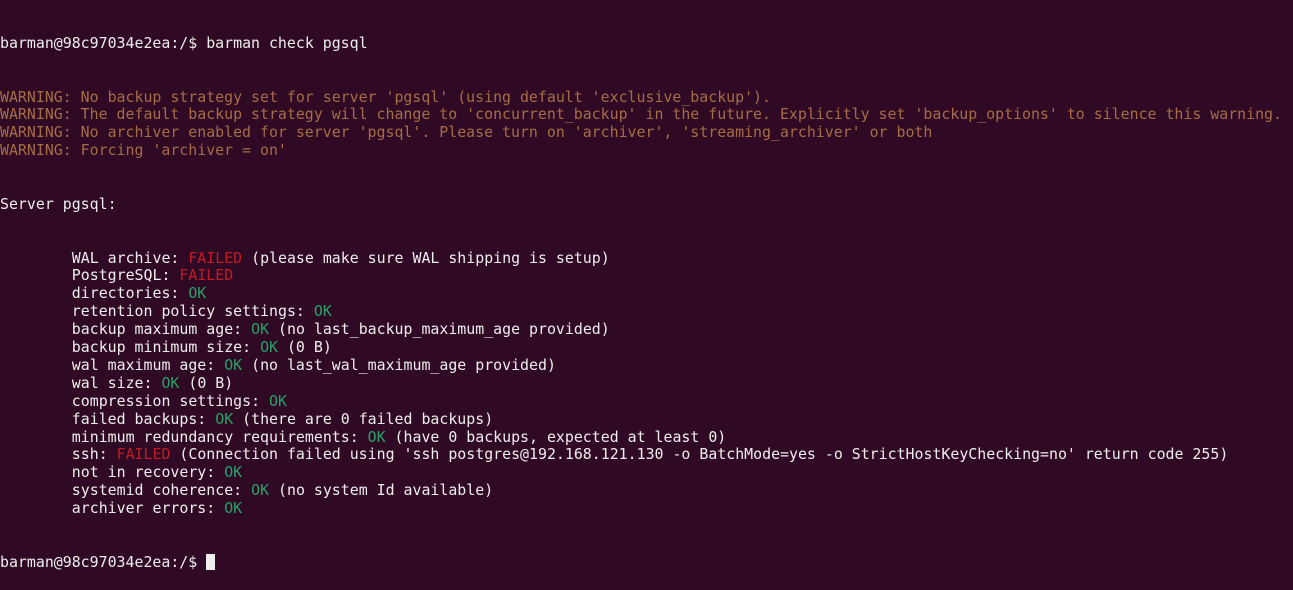 The height and width of the screenshot is (590, 1293). I want to click on check-label: retention policy settings:, so click(192, 311).